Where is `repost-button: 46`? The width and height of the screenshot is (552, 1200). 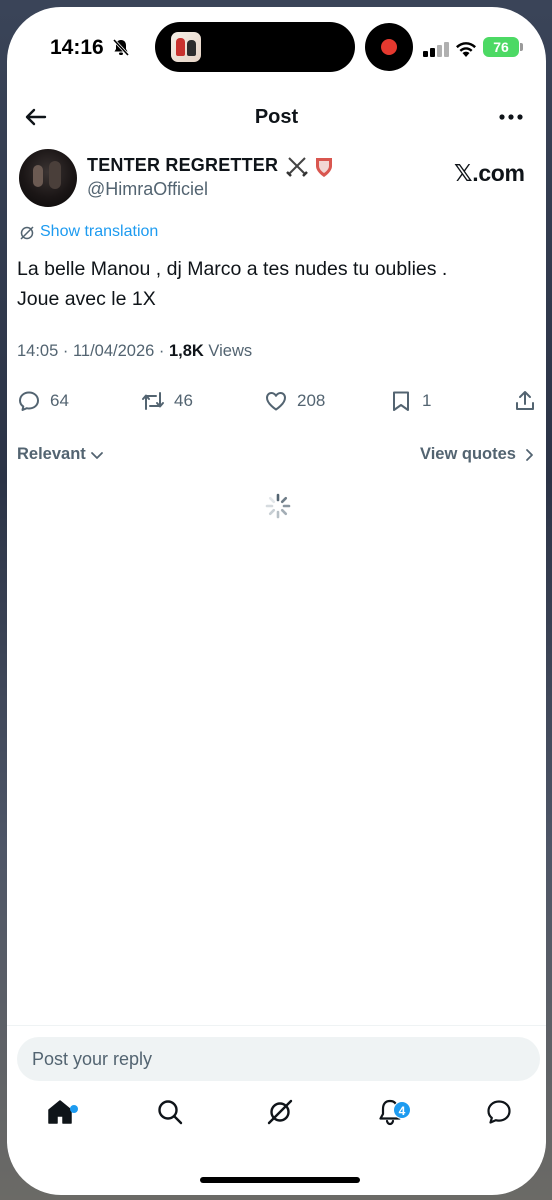
repost-button: 46 is located at coordinates (167, 401).